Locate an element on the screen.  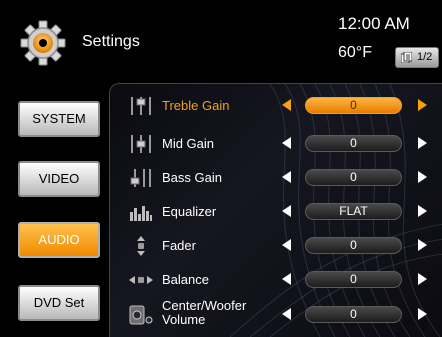
temperature: 60°F is located at coordinates (355, 52).